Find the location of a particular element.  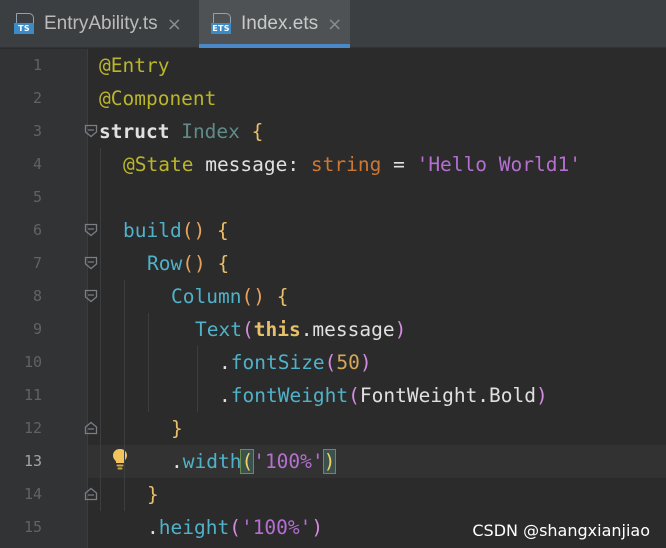

tab-entryability-ts: TS EntryAbility.ts × is located at coordinates (98, 24).